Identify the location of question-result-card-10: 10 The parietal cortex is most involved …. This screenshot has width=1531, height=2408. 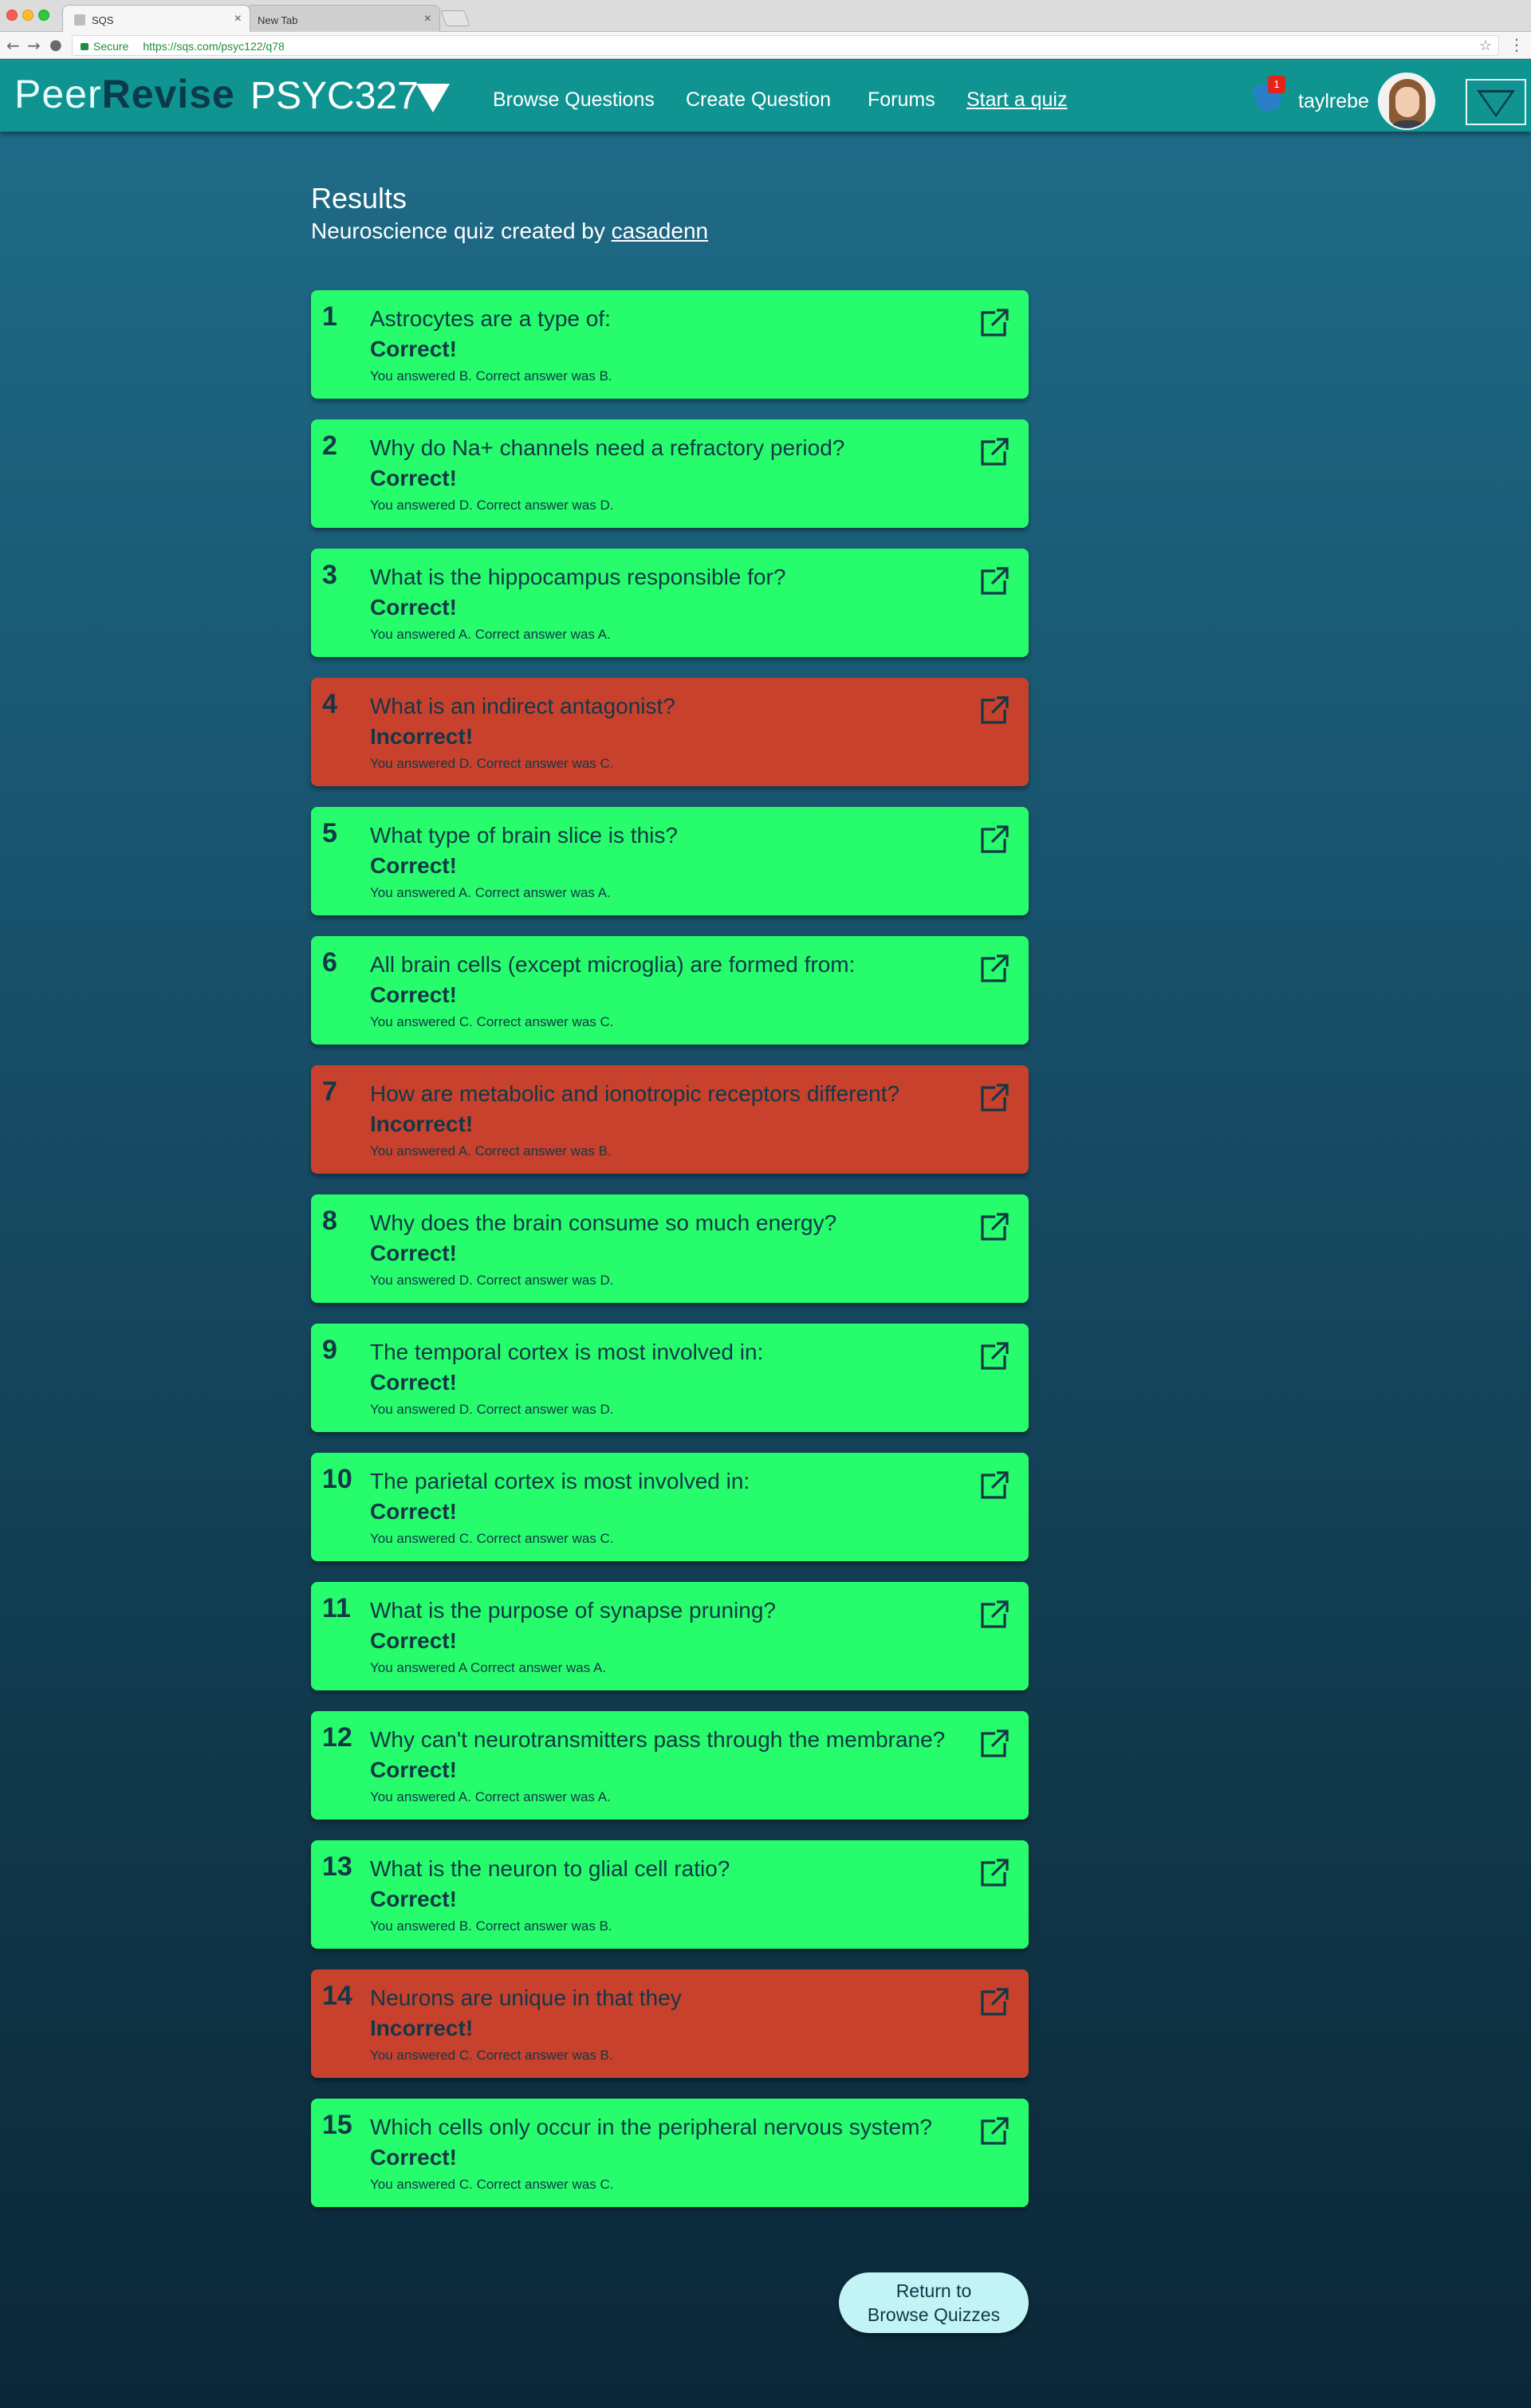
(670, 1507).